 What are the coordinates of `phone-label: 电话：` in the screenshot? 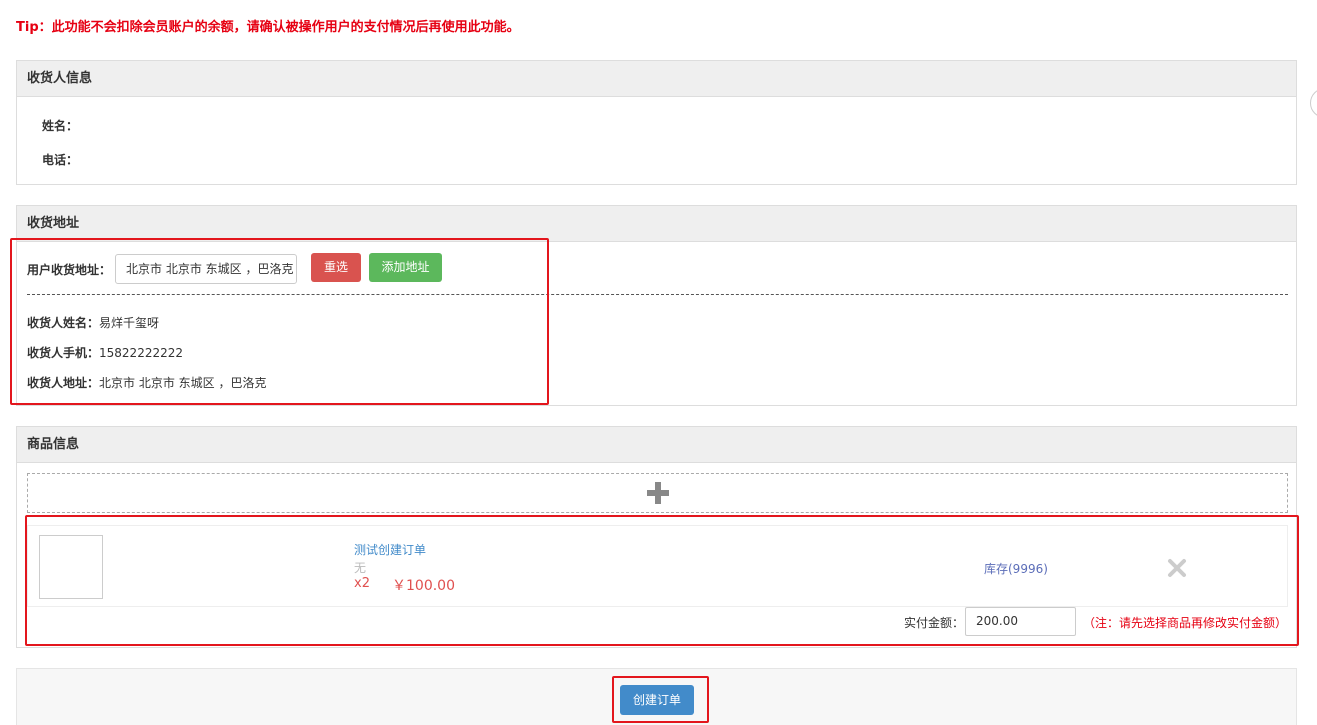 It's located at (60, 160).